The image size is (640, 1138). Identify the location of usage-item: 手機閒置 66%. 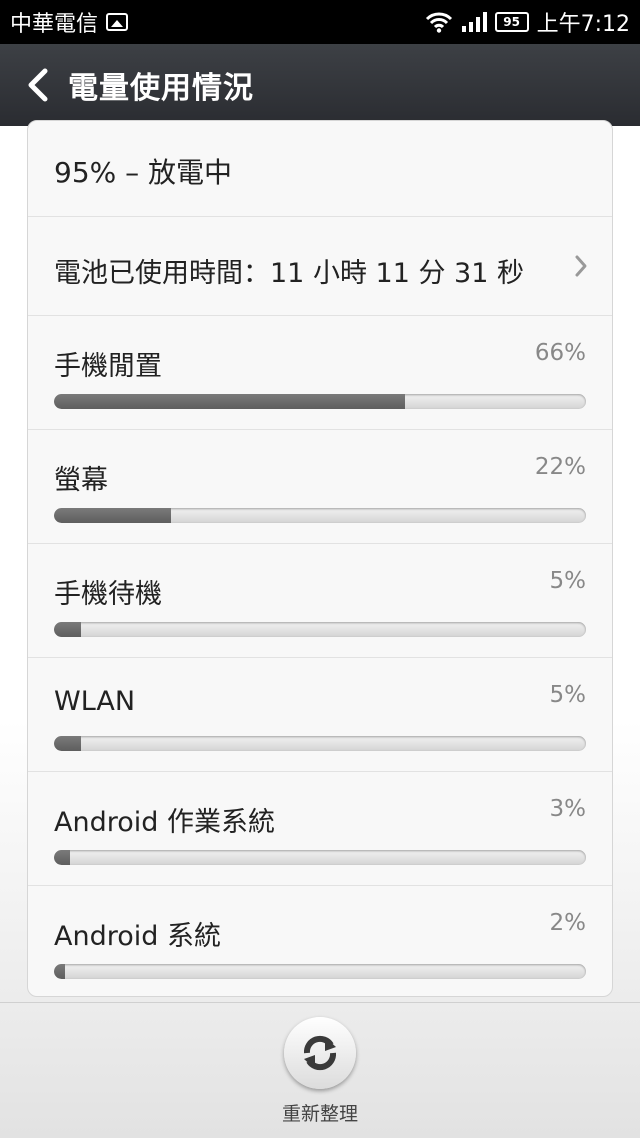
(320, 373).